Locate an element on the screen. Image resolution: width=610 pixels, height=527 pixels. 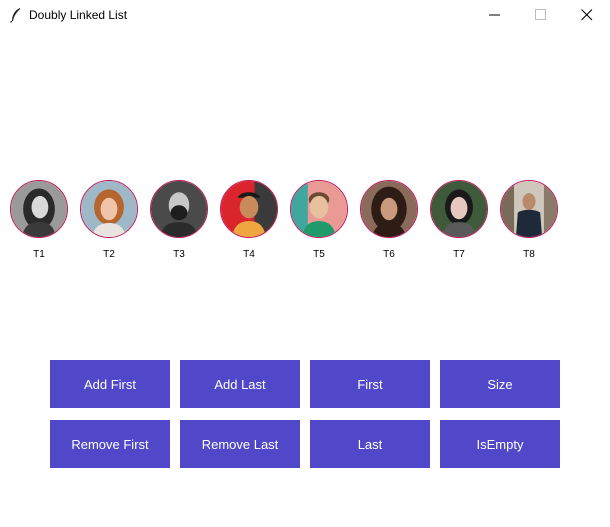
close-button is located at coordinates (587, 15).